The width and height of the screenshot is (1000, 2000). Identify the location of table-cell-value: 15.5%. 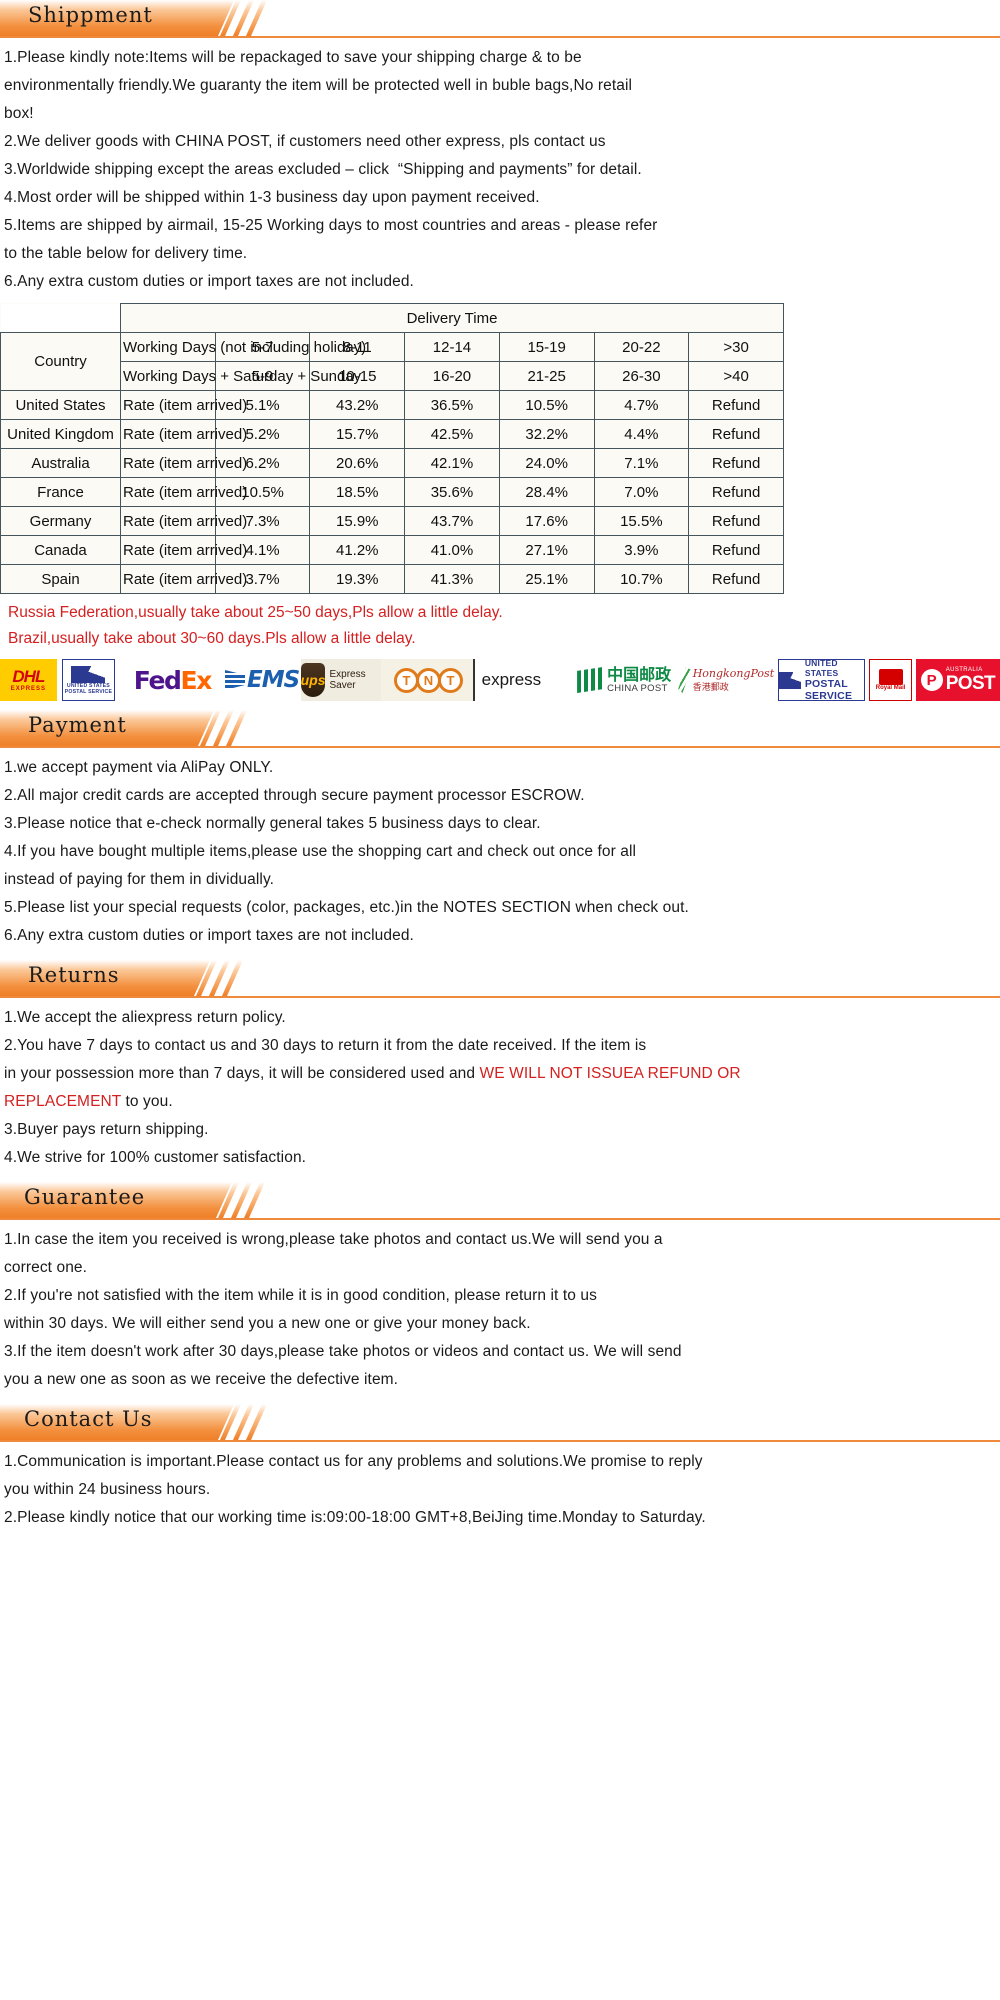
(641, 521).